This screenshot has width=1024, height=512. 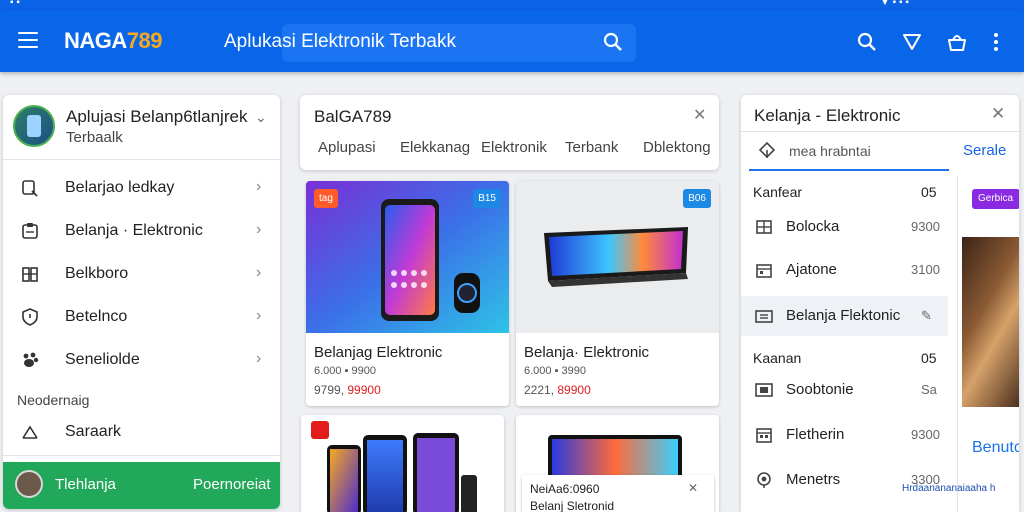 I want to click on pin-icon, so click(x=764, y=480).